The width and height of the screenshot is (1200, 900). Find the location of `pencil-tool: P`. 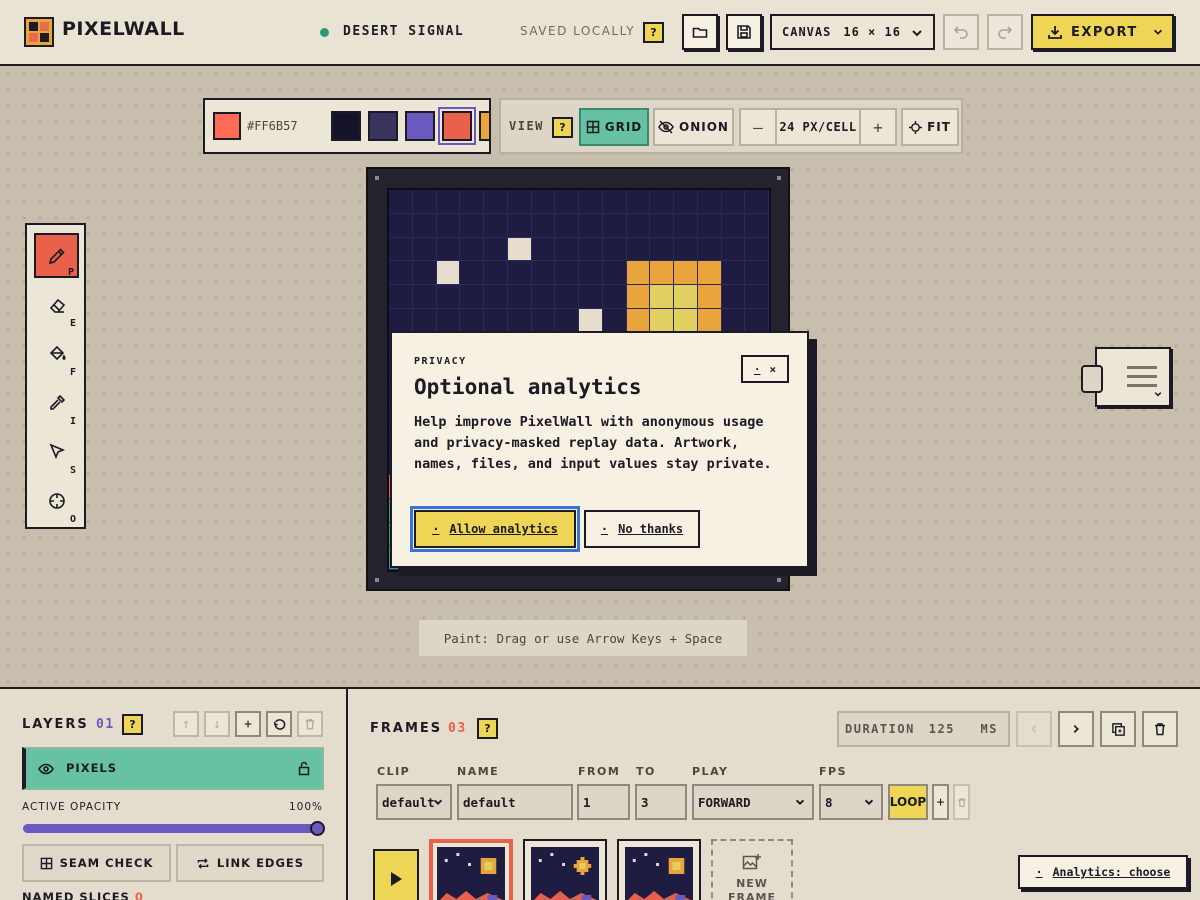

pencil-tool: P is located at coordinates (56, 255).